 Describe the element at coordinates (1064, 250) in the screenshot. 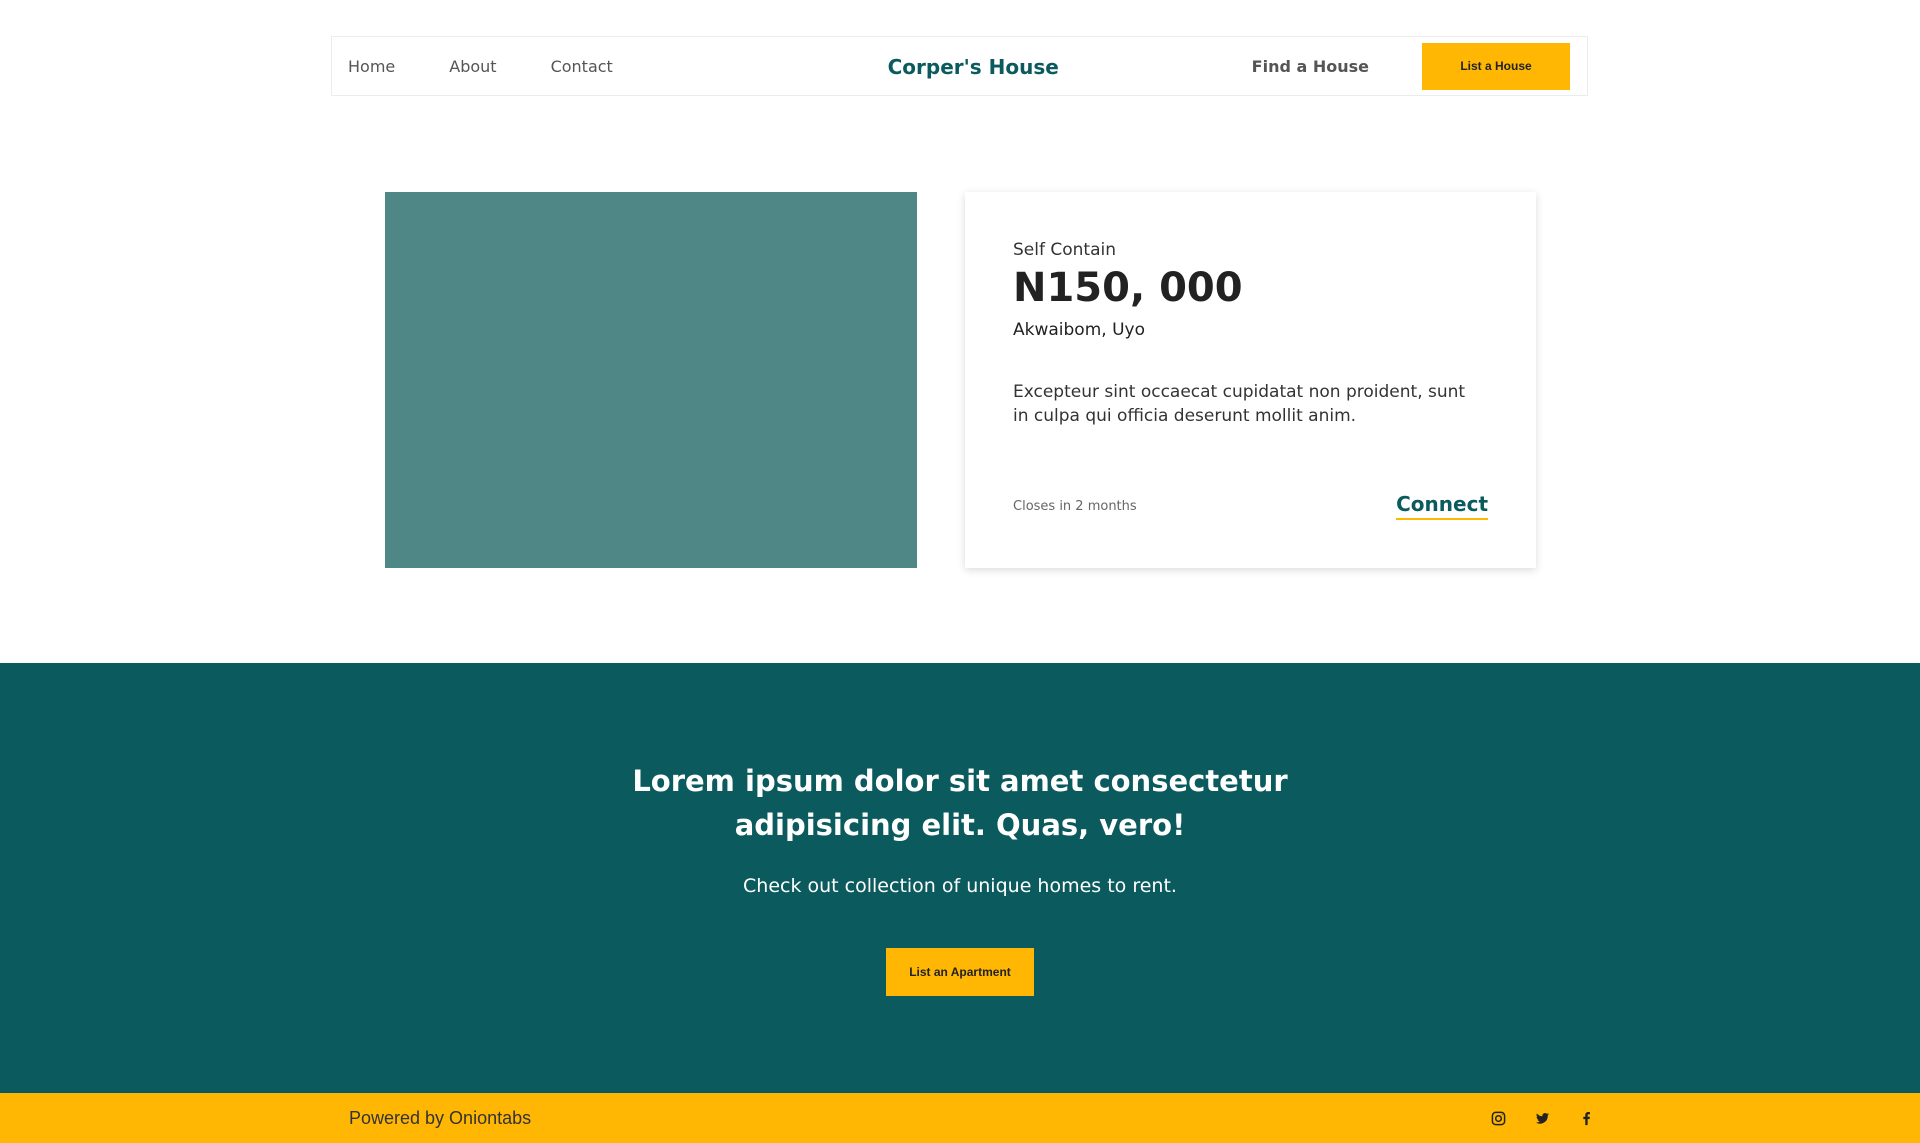

I see `property-type: Self Contain` at that location.